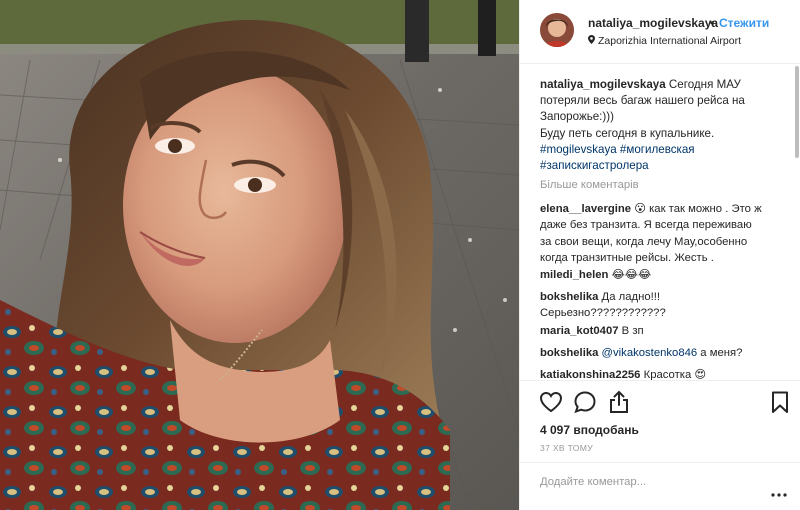 This screenshot has height=510, width=800. Describe the element at coordinates (642, 101) in the screenshot. I see `caption-text-line-2: потеряли весь багаж нашего рейса на` at that location.